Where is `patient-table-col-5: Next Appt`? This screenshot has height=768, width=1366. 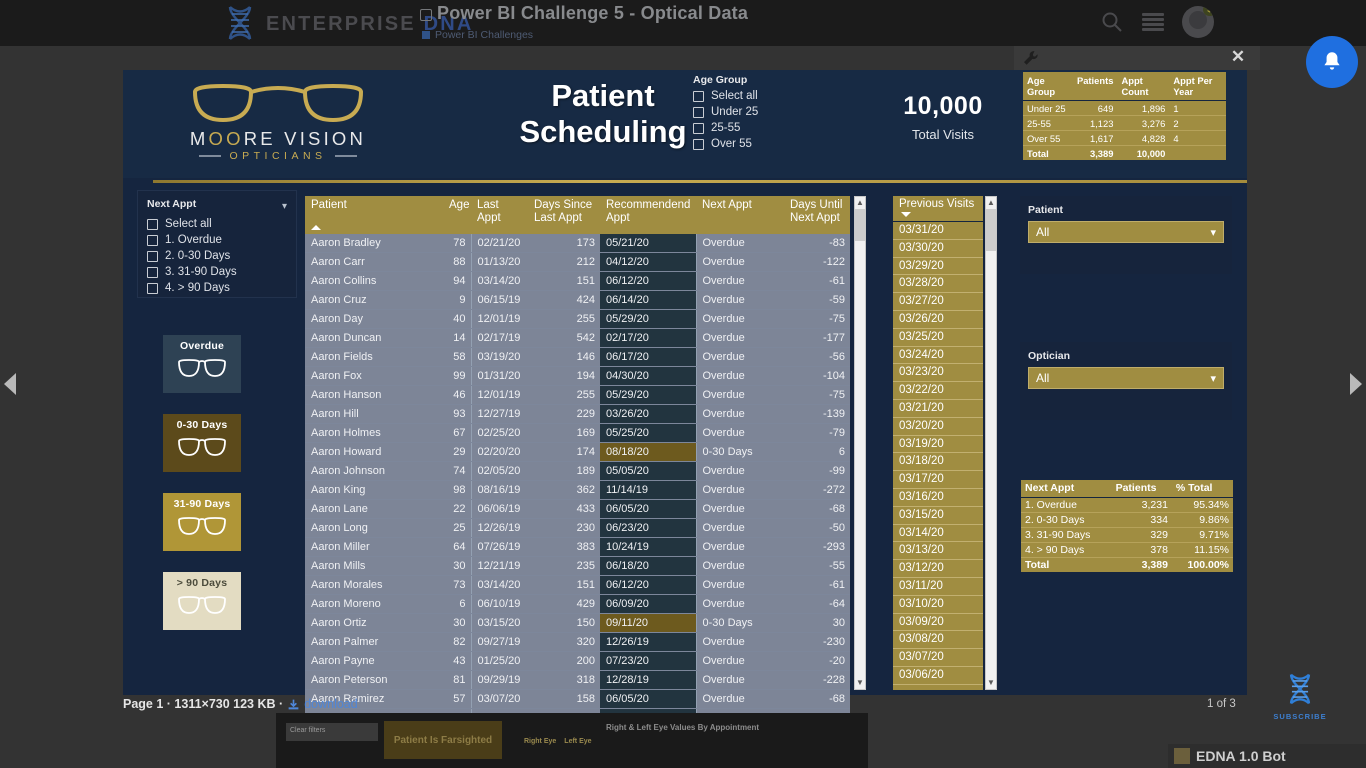
patient-table-col-5: Next Appt is located at coordinates (740, 215).